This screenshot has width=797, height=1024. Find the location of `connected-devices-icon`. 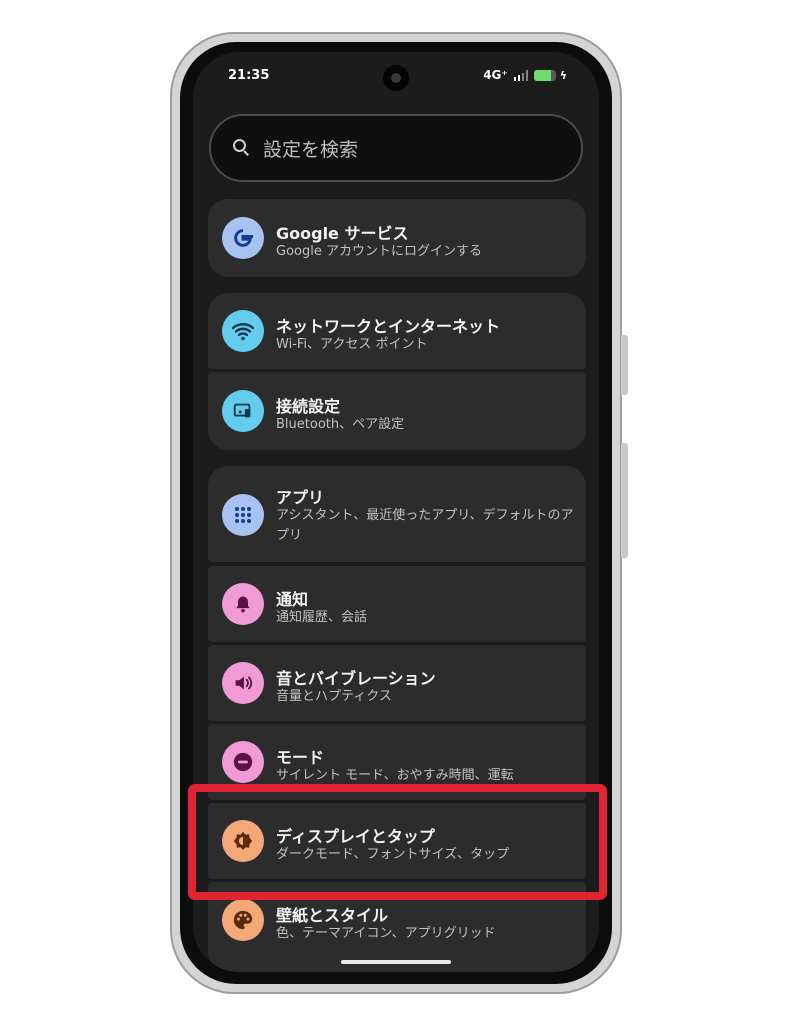

connected-devices-icon is located at coordinates (243, 411).